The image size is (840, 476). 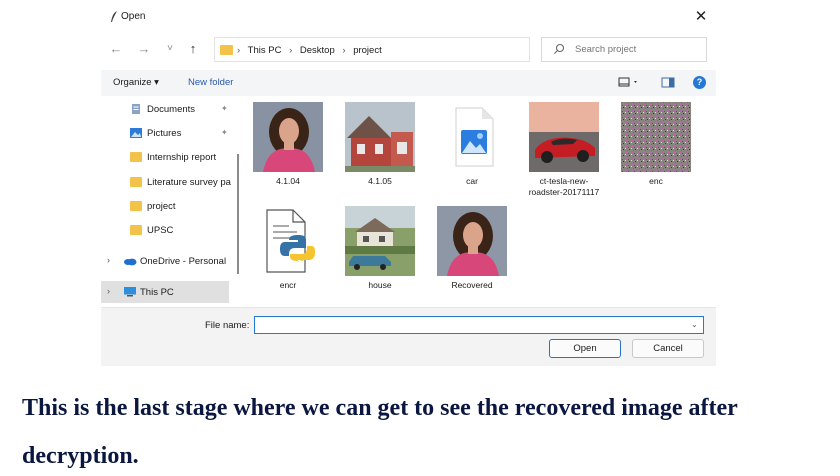 I want to click on sidebar-item-label: OneDrive - Personal, so click(x=183, y=261).